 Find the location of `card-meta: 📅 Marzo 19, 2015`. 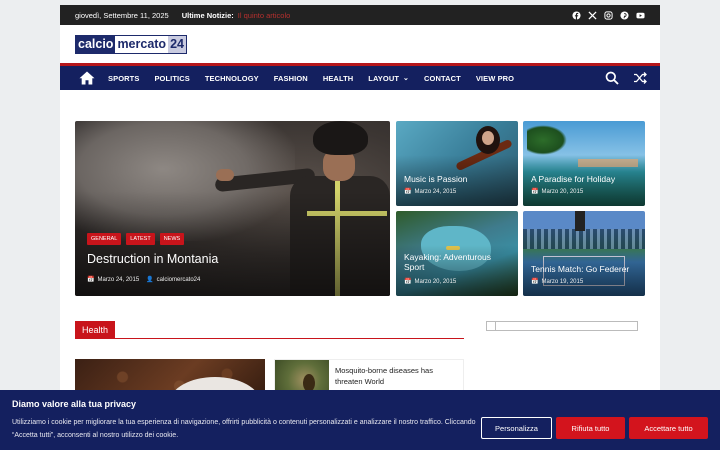

card-meta: 📅 Marzo 19, 2015 is located at coordinates (557, 282).